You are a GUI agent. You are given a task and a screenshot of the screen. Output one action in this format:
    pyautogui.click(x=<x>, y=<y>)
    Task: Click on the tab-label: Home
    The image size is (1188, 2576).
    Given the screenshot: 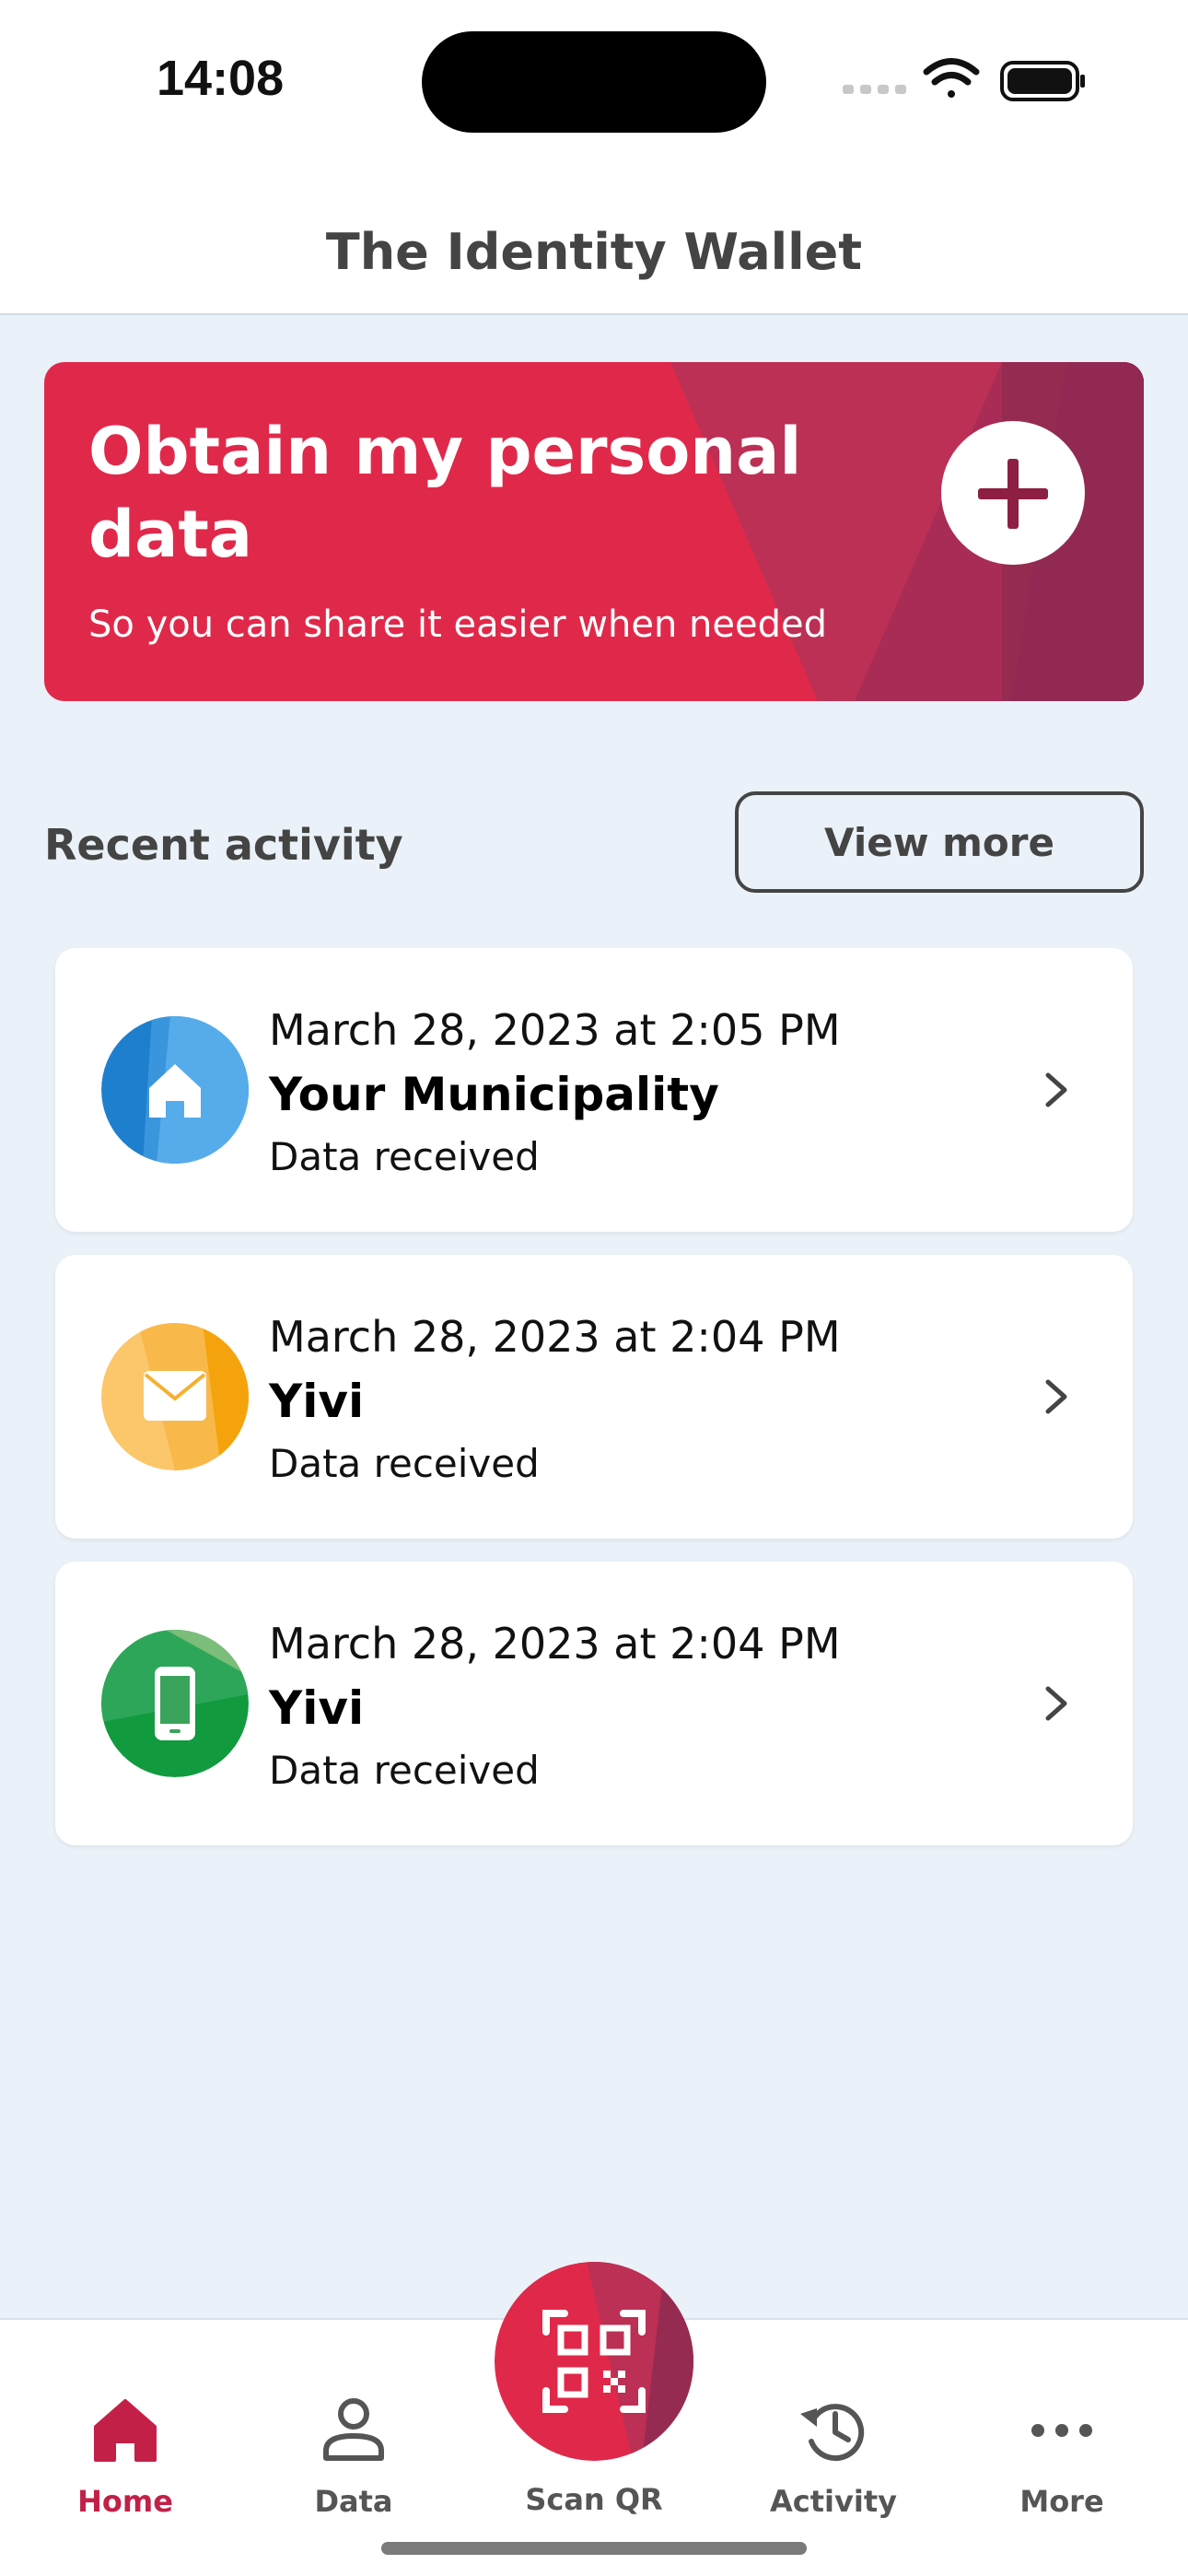 What is the action you would take?
    pyautogui.click(x=125, y=2501)
    